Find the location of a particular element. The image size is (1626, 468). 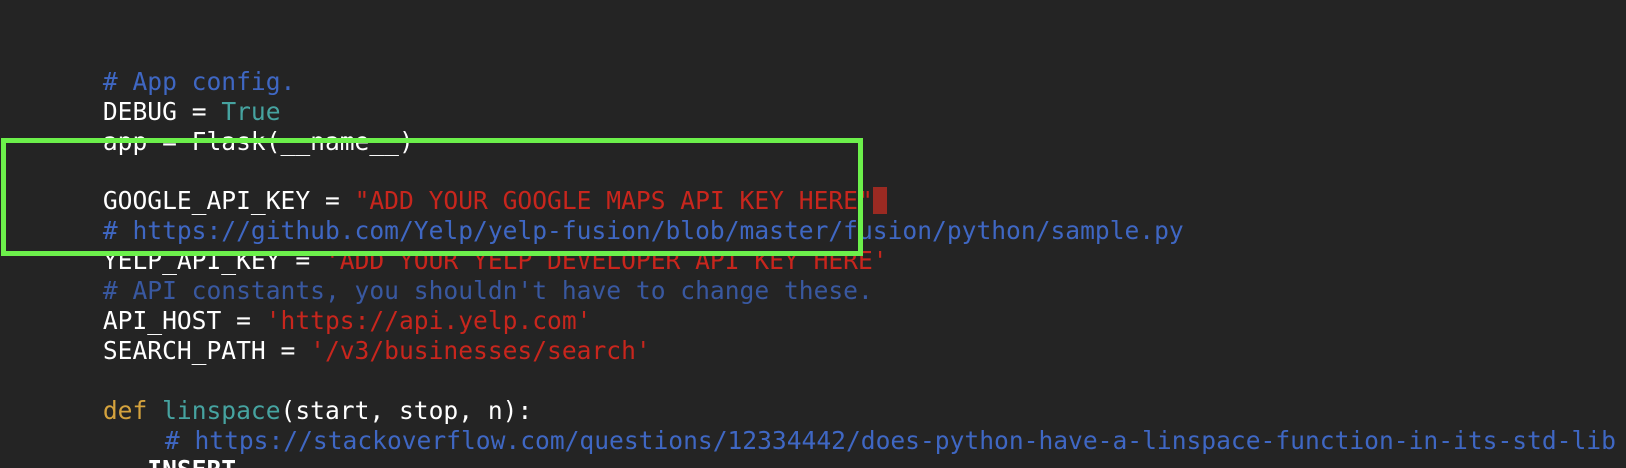

string-api-host: 'https://api.yelp.com' is located at coordinates (428, 321).